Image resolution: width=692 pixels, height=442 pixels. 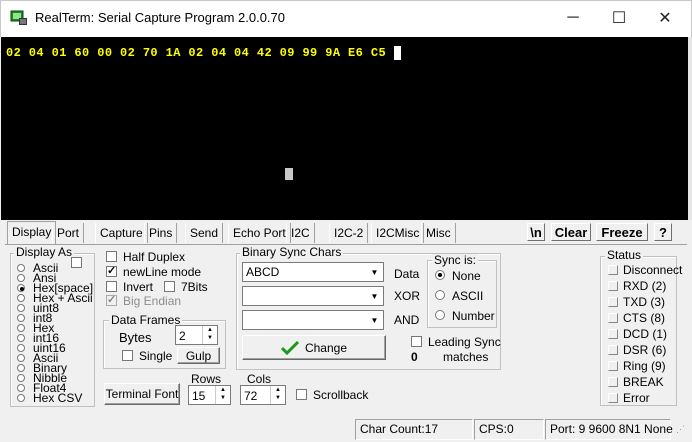 I want to click on status-label: Status, so click(x=624, y=255).